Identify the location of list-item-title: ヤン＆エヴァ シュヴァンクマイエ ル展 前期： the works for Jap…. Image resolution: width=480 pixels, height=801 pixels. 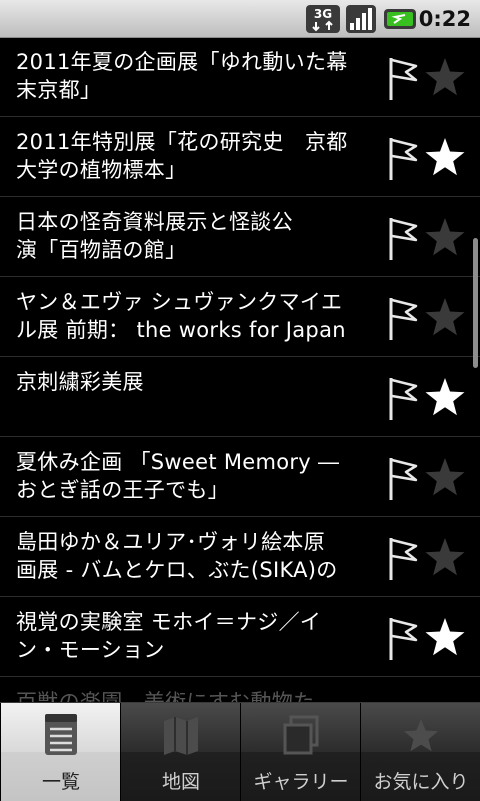
(200, 316).